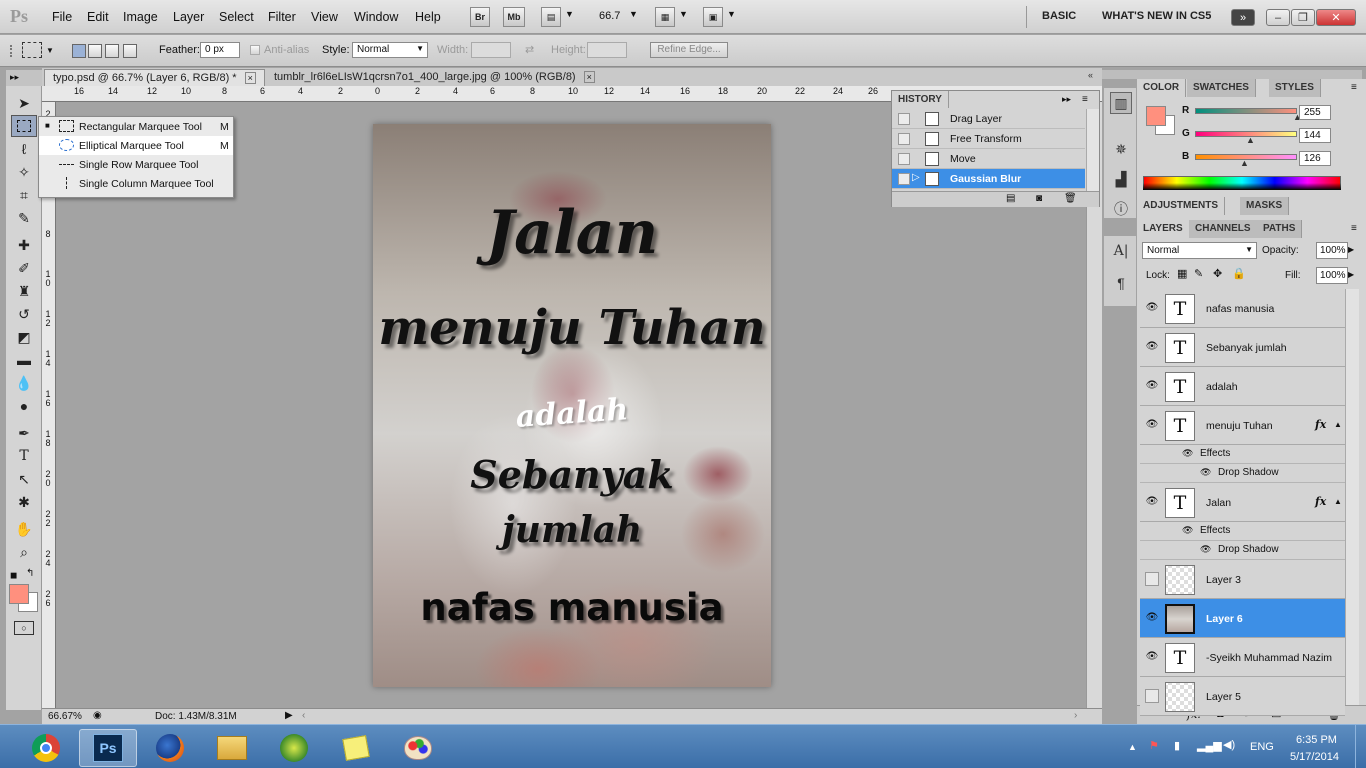  I want to click on menu-help: Help, so click(428, 17).